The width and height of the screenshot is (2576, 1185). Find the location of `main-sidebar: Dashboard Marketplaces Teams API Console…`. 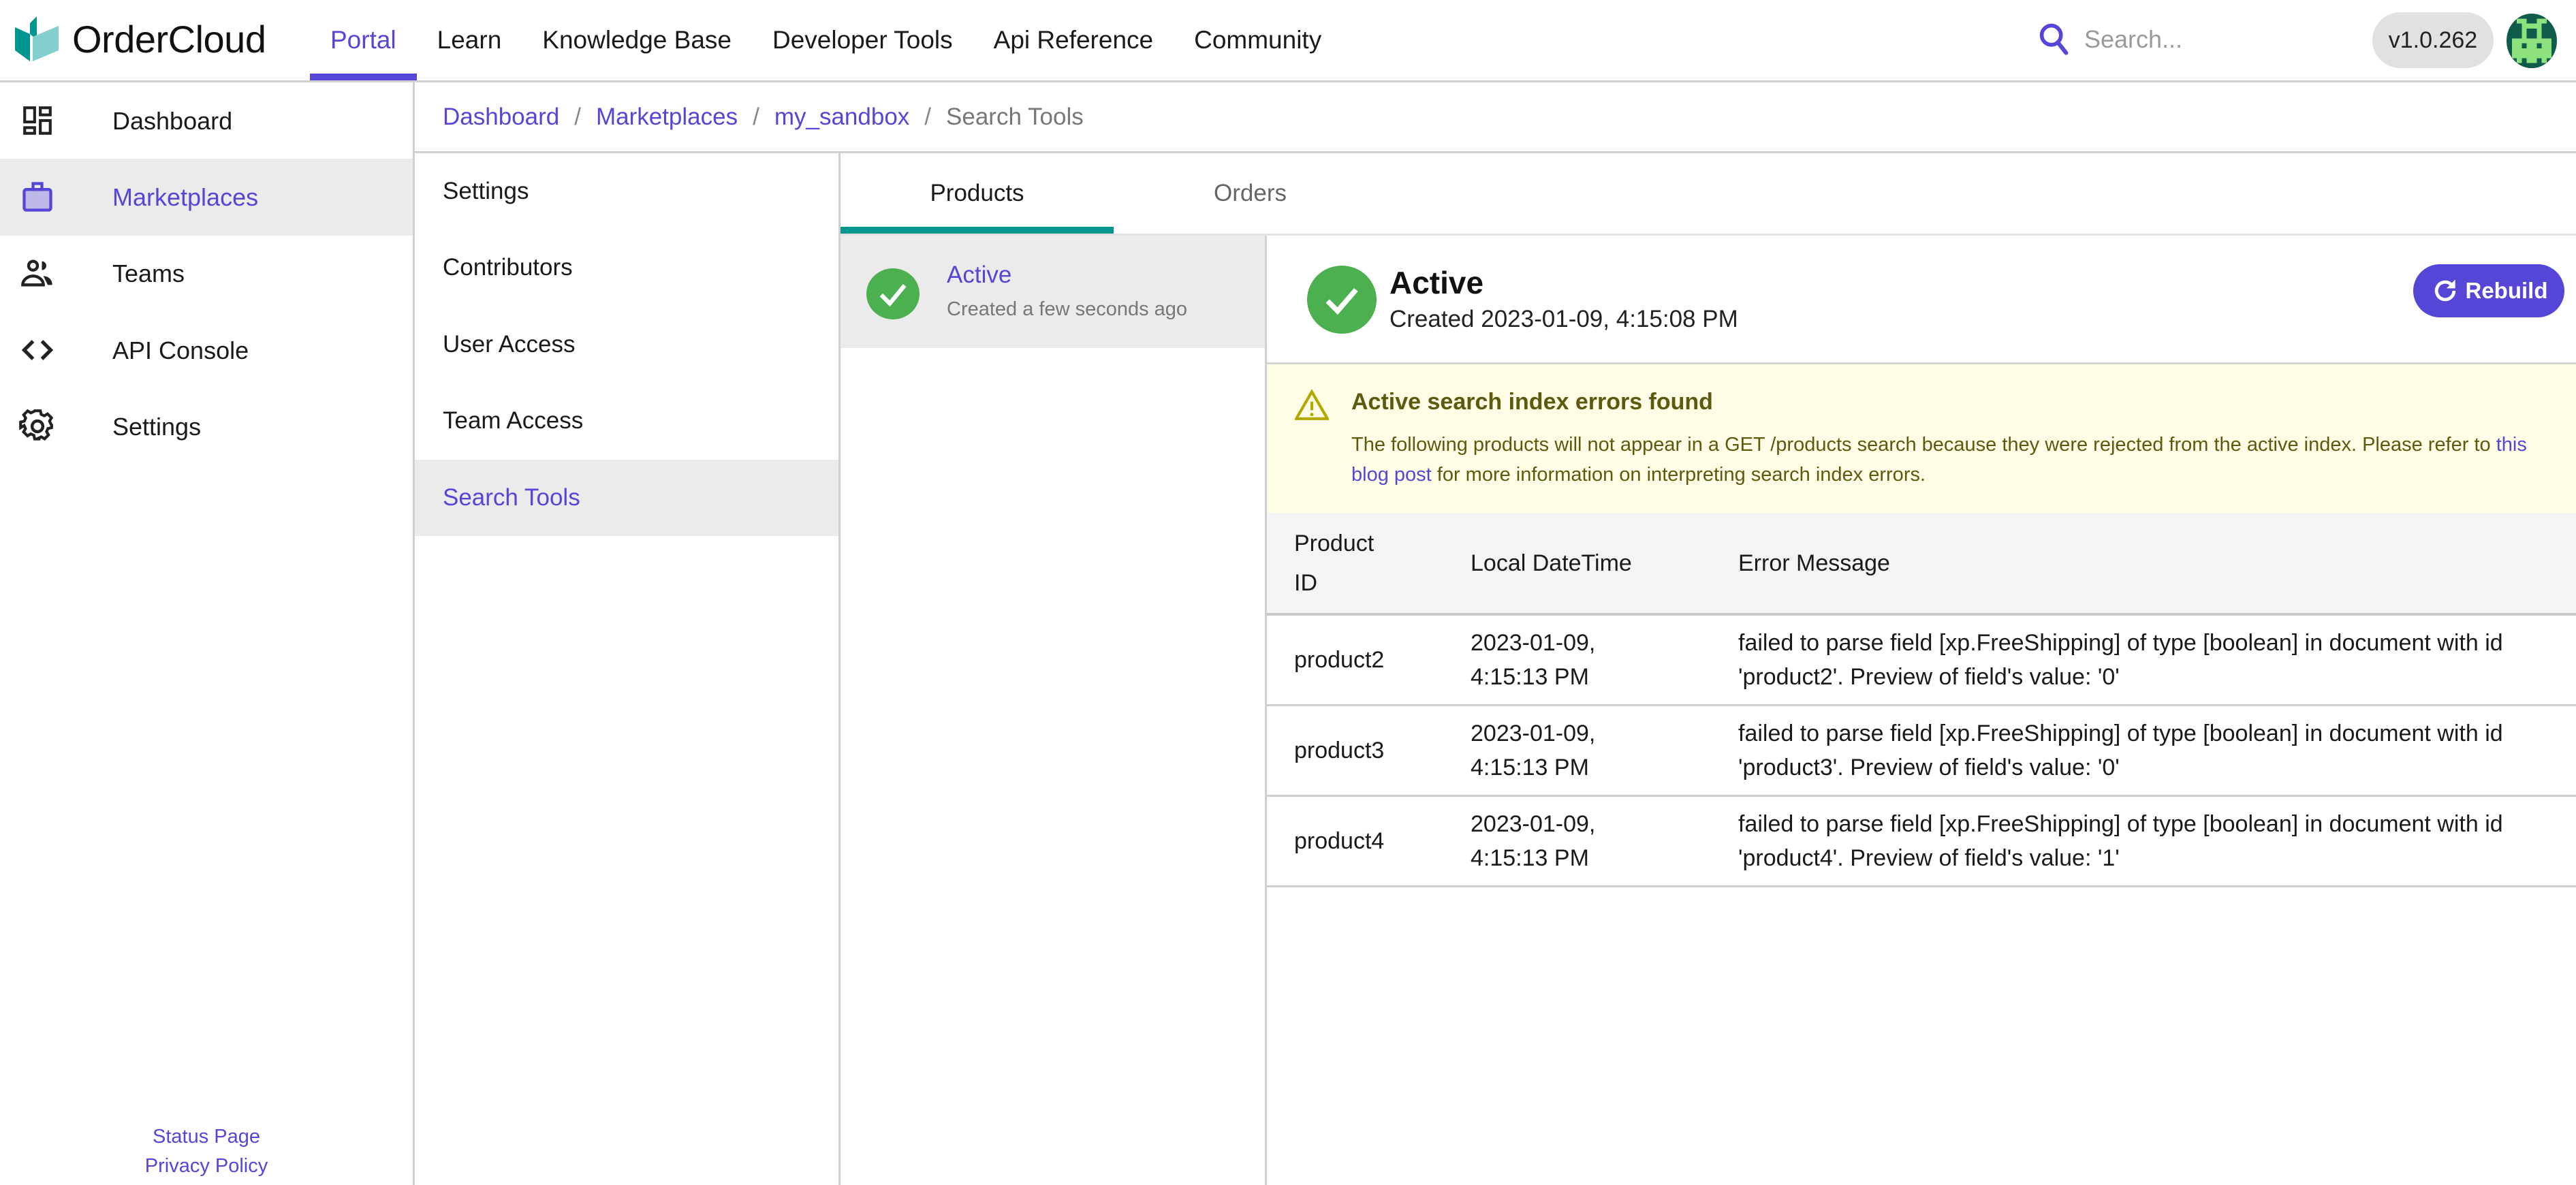

main-sidebar: Dashboard Marketplaces Teams API Console… is located at coordinates (207, 633).